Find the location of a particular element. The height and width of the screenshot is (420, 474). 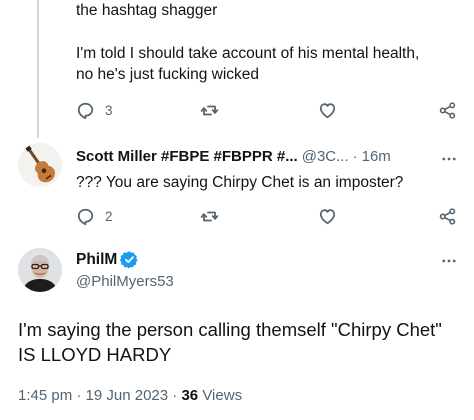

prev-share-button is located at coordinates (447, 110).